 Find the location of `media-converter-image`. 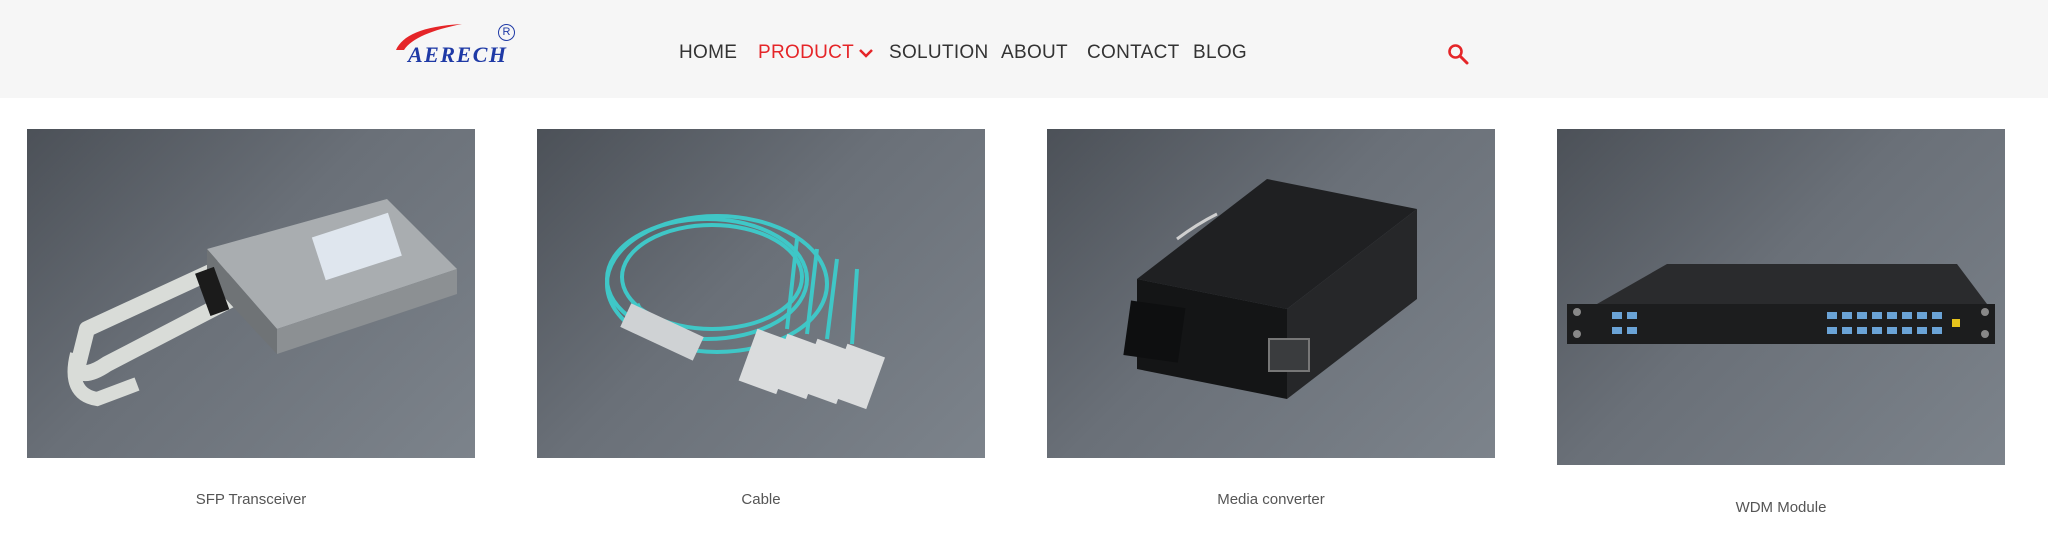

media-converter-image is located at coordinates (1271, 293).